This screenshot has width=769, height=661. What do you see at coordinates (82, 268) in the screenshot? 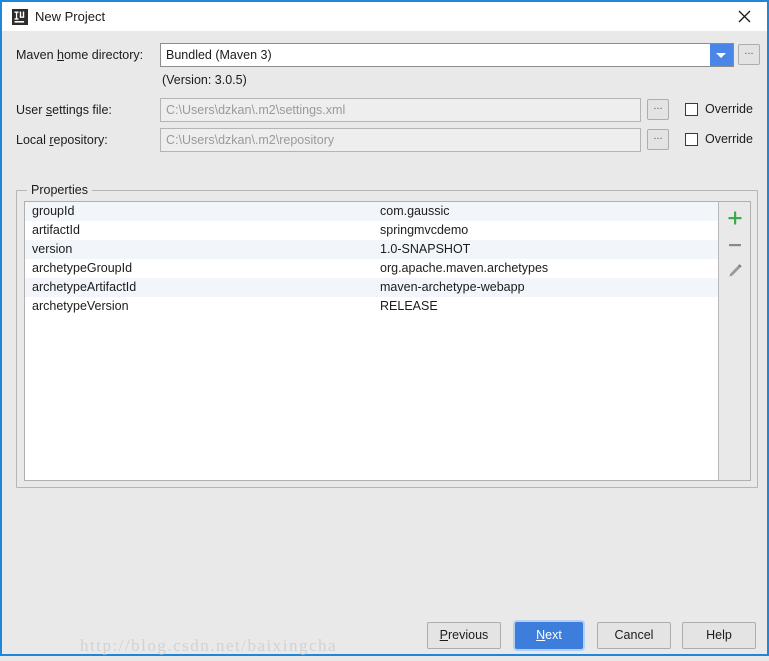
I see `property-key: archetypeGroupId` at bounding box center [82, 268].